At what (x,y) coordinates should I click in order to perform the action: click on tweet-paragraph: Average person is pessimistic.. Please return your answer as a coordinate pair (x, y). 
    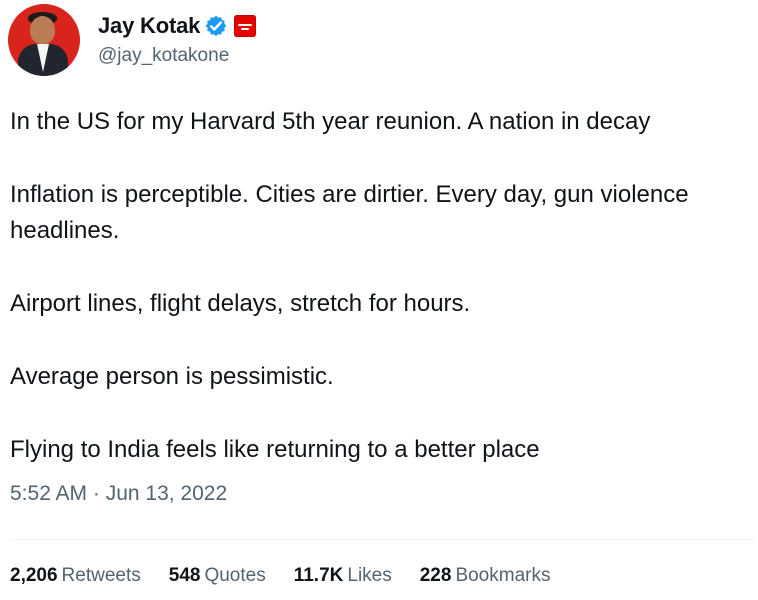
    Looking at the image, I should click on (172, 376).